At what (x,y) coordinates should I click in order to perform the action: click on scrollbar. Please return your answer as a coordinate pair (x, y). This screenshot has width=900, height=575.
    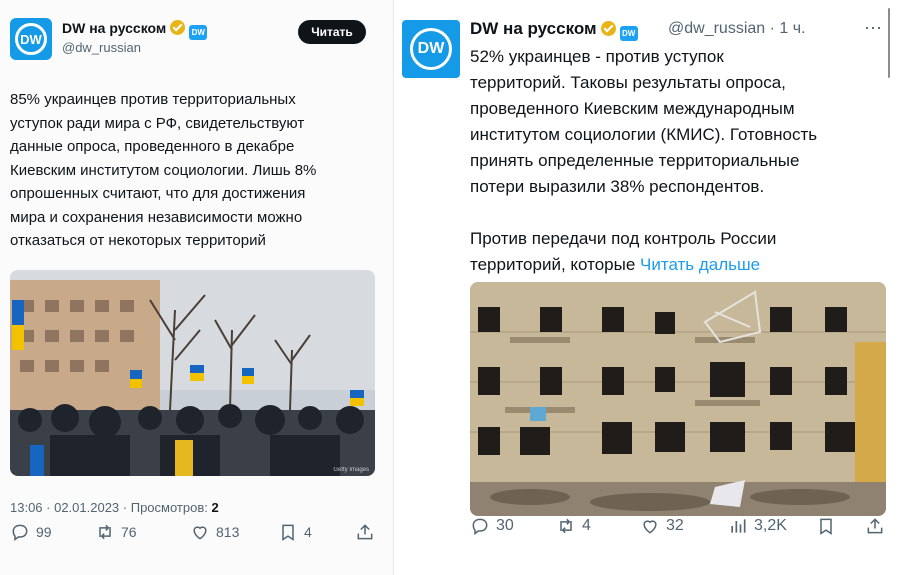
    Looking at the image, I should click on (889, 43).